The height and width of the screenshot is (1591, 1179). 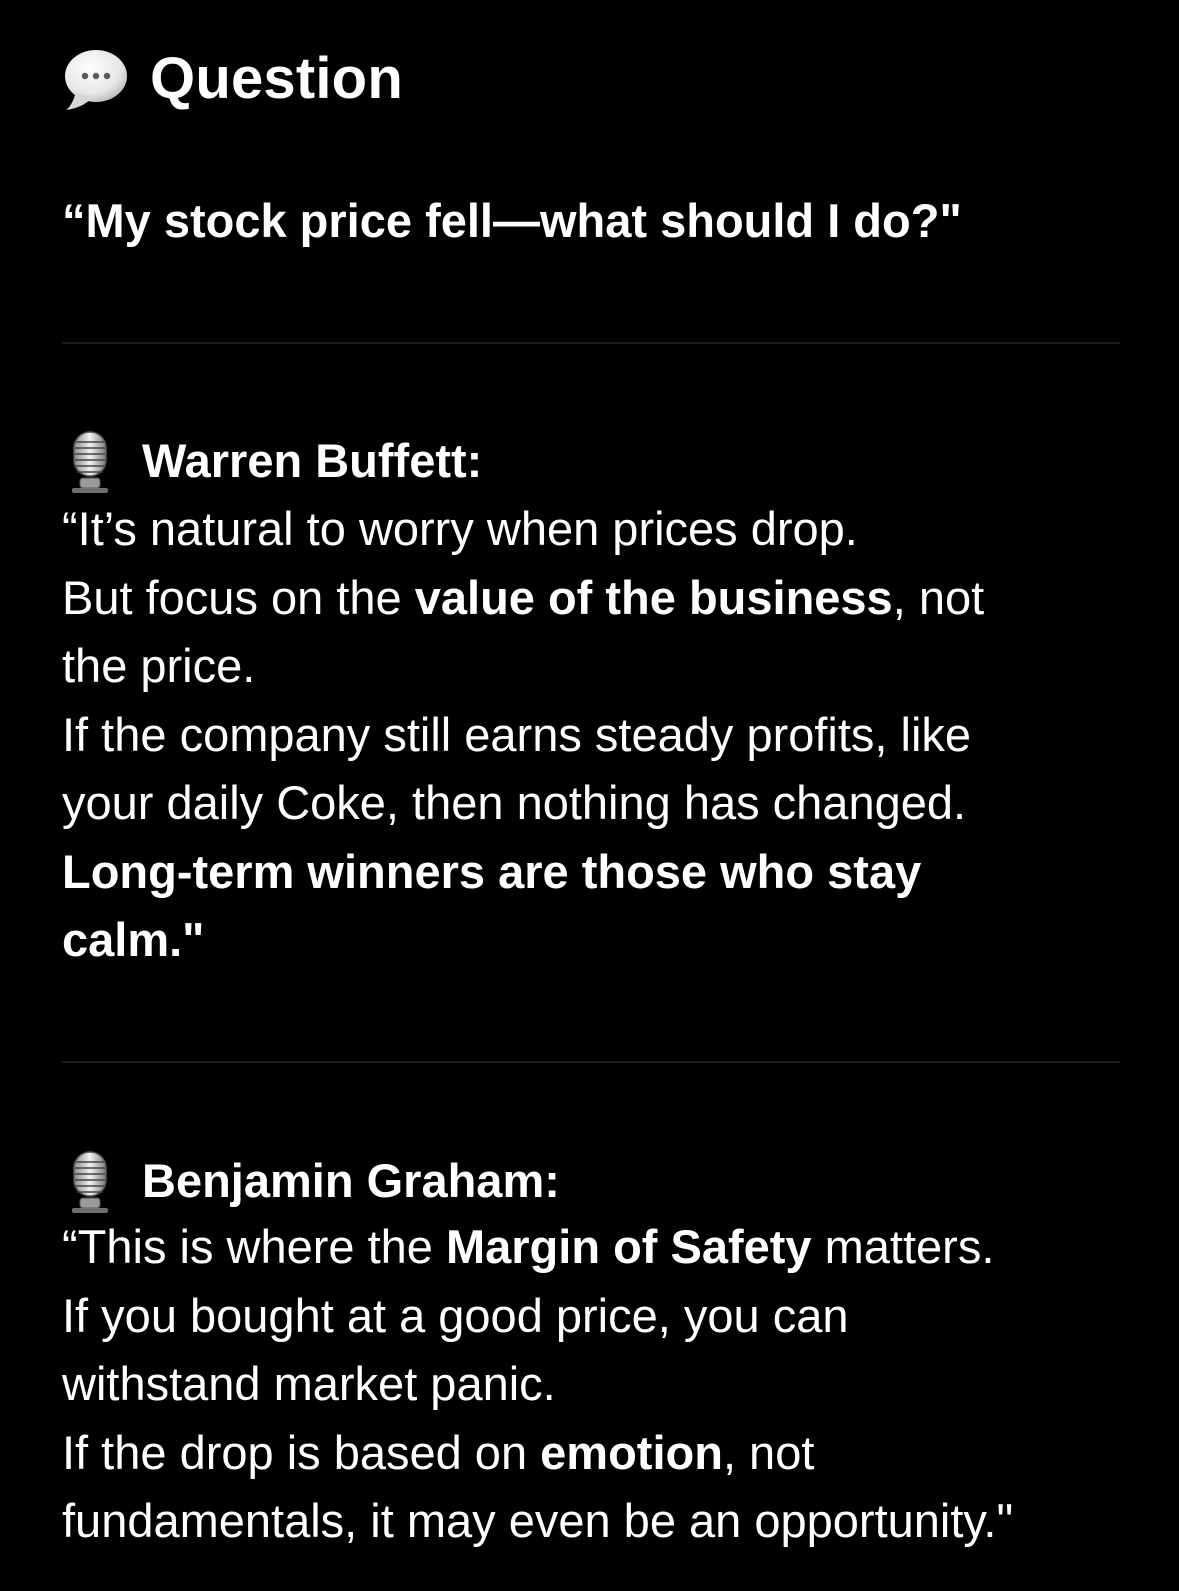 I want to click on question-heading: Question, so click(x=232, y=79).